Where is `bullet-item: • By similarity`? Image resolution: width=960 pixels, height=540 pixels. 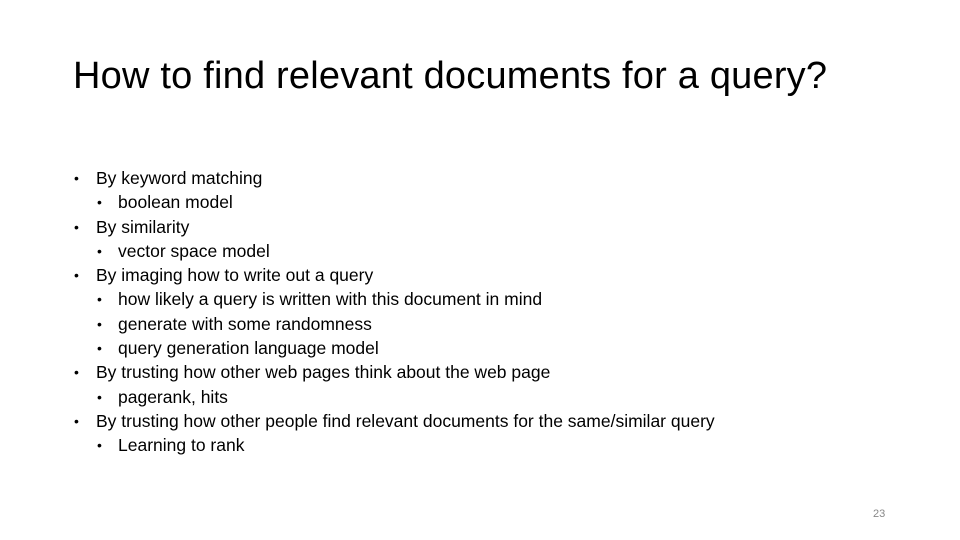 bullet-item: • By similarity is located at coordinates (394, 227).